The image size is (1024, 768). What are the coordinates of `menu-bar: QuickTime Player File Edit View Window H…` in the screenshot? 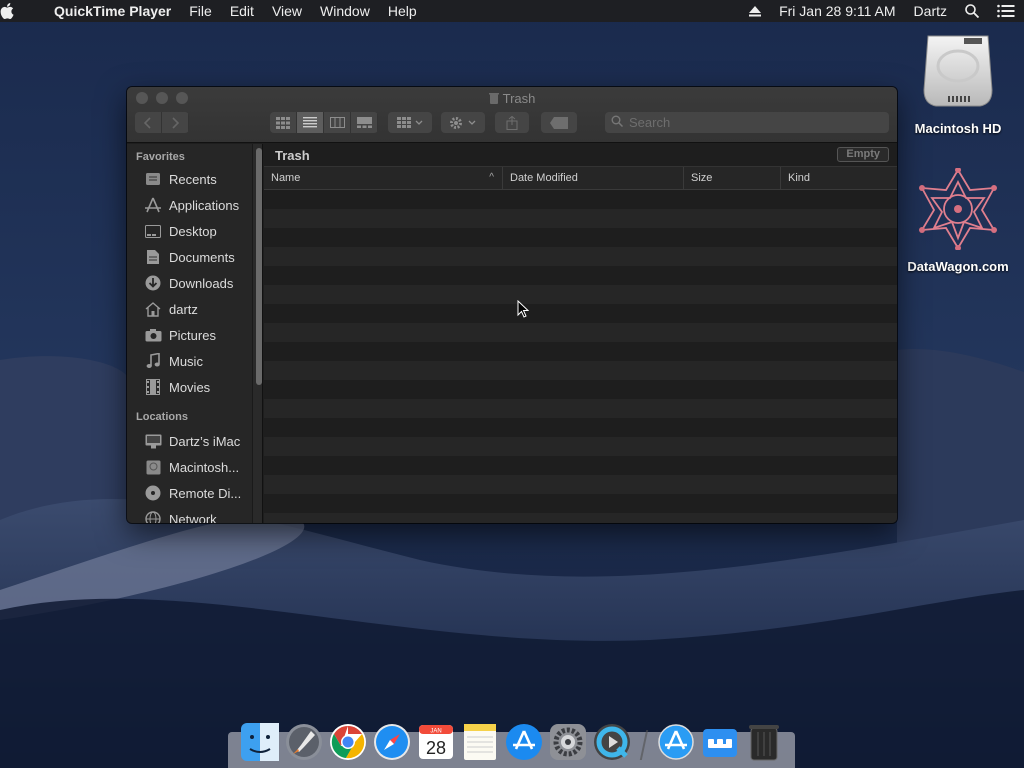 It's located at (512, 11).